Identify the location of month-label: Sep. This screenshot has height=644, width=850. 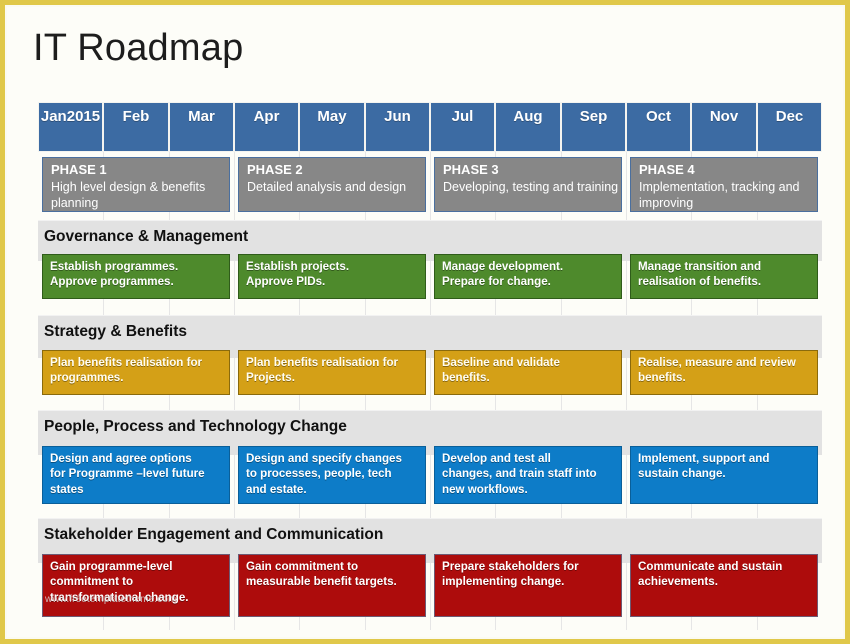
(593, 116).